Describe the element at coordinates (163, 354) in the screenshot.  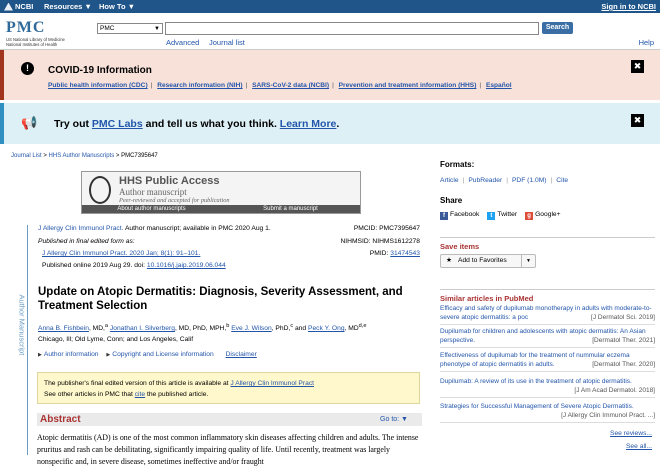
I see `copyright-info-link: Copyright and License information` at that location.